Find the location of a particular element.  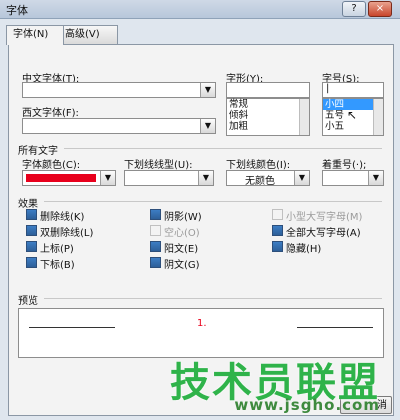

underline-style-value is located at coordinates (126, 176).